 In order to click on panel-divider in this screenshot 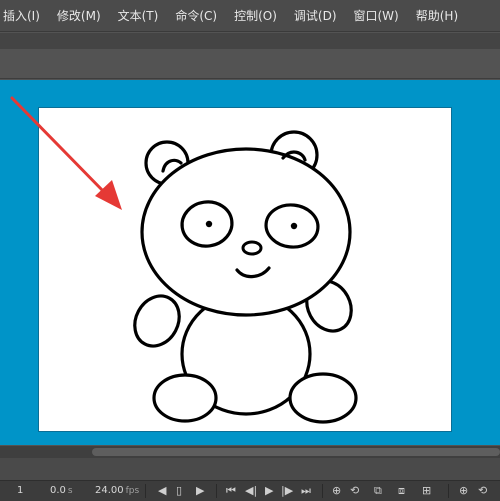, I will do `click(250, 469)`.